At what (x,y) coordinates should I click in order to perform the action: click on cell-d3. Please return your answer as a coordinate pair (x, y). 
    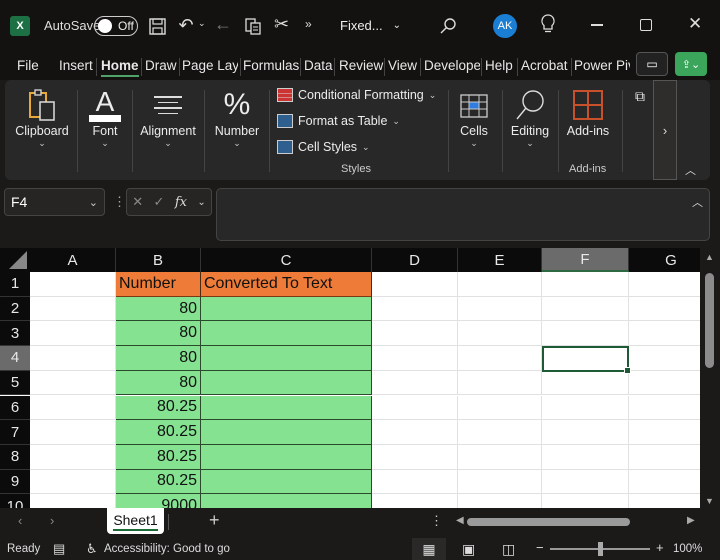
    Looking at the image, I should click on (415, 334).